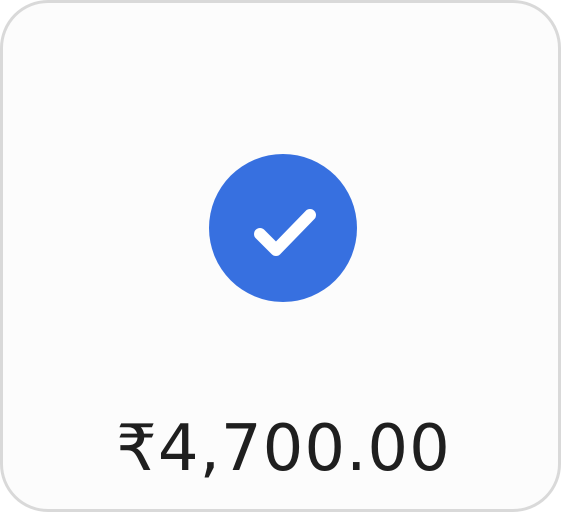 The width and height of the screenshot is (561, 512). What do you see at coordinates (285, 232) in the screenshot?
I see `check-icon` at bounding box center [285, 232].